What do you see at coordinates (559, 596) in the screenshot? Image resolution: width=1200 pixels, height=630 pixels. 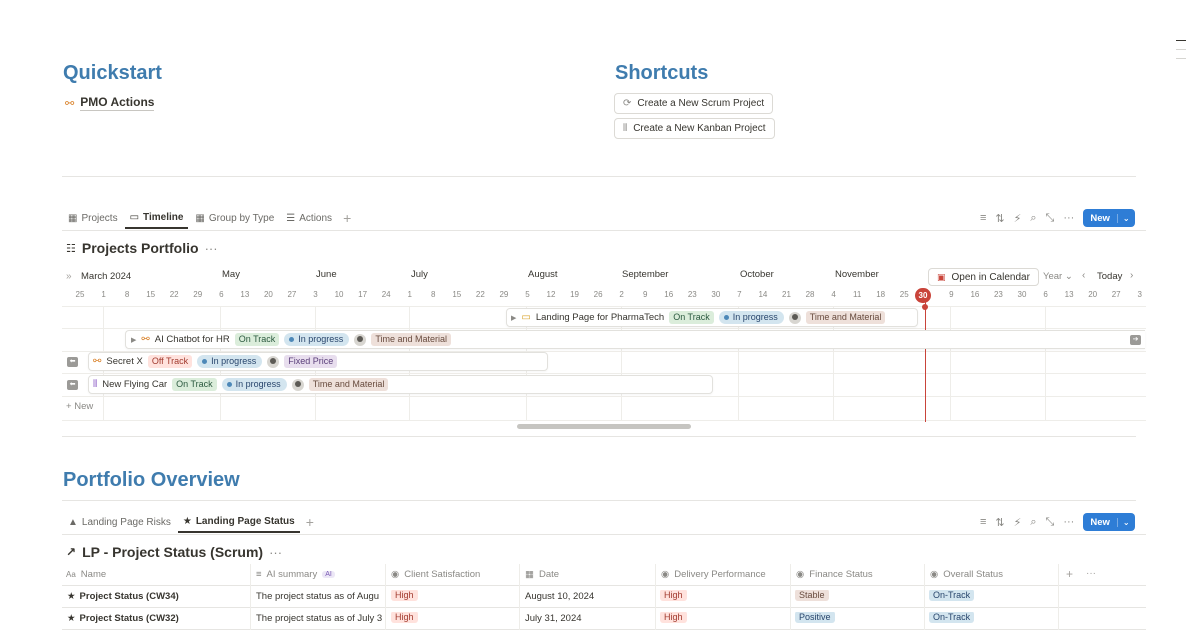 I see `row-date-cell: August 10, 2024` at bounding box center [559, 596].